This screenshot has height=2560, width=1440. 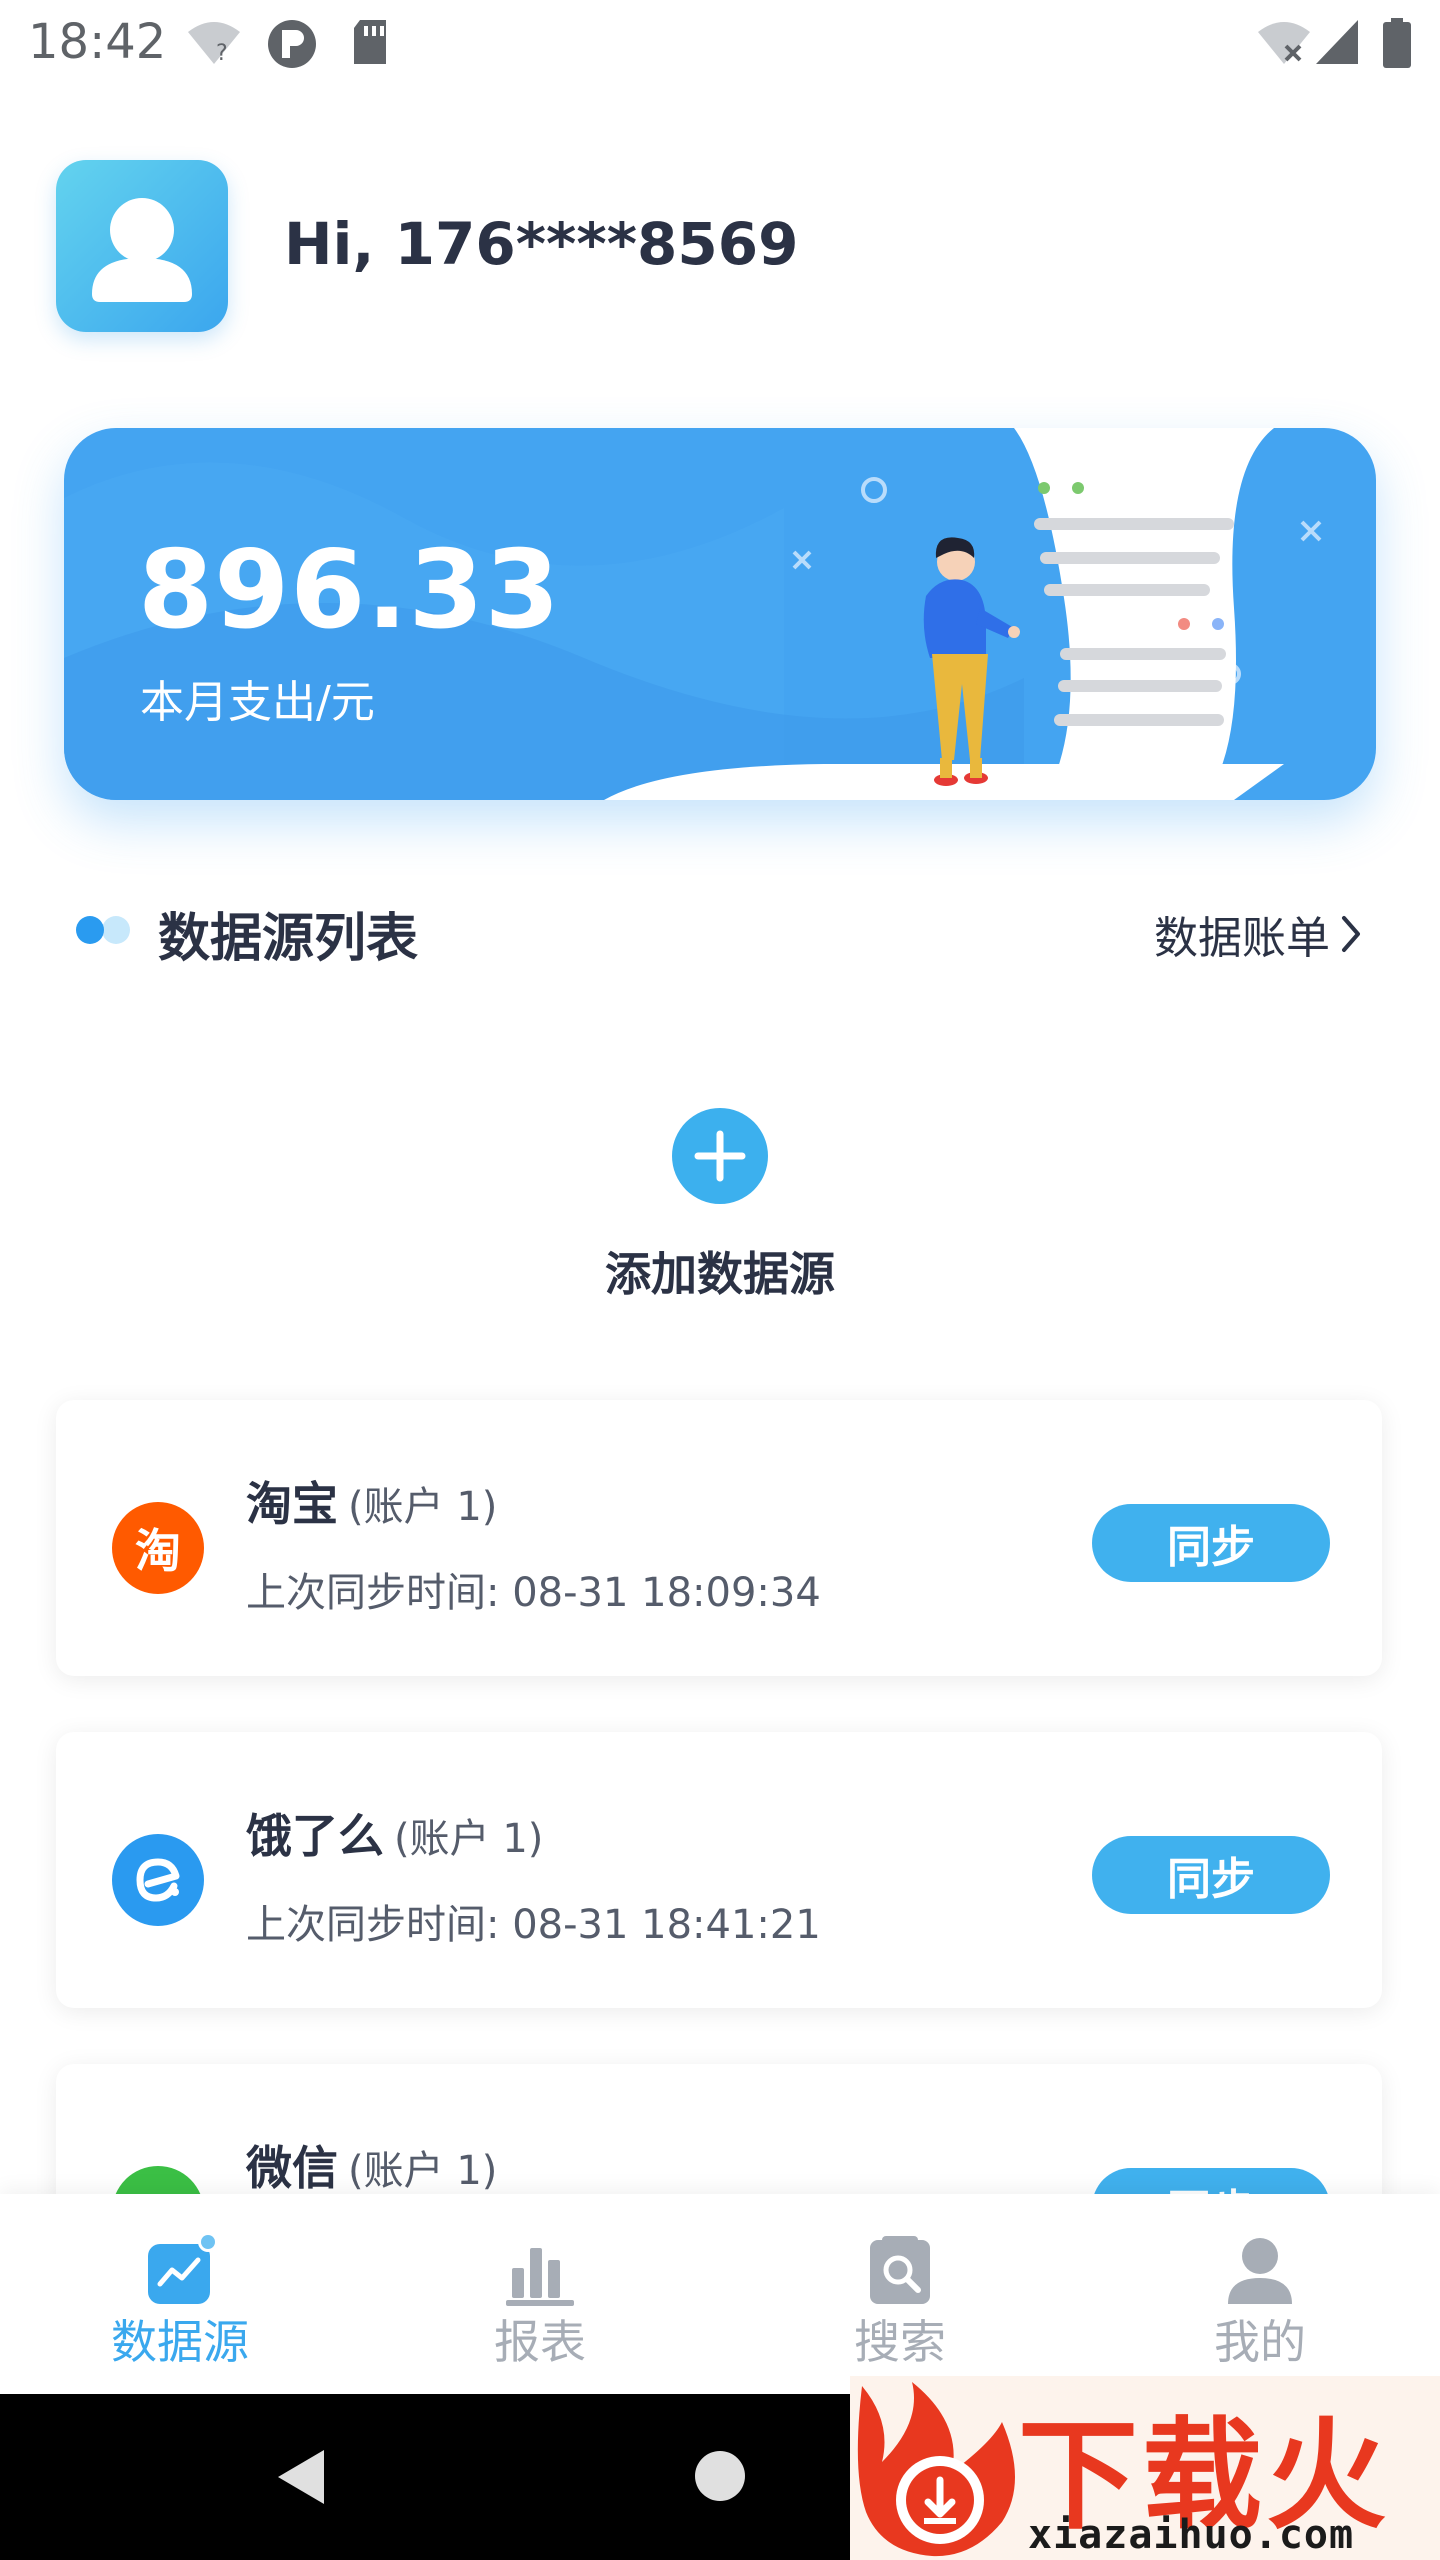 I want to click on source-name: 微信 (账户 1), so click(x=371, y=2165).